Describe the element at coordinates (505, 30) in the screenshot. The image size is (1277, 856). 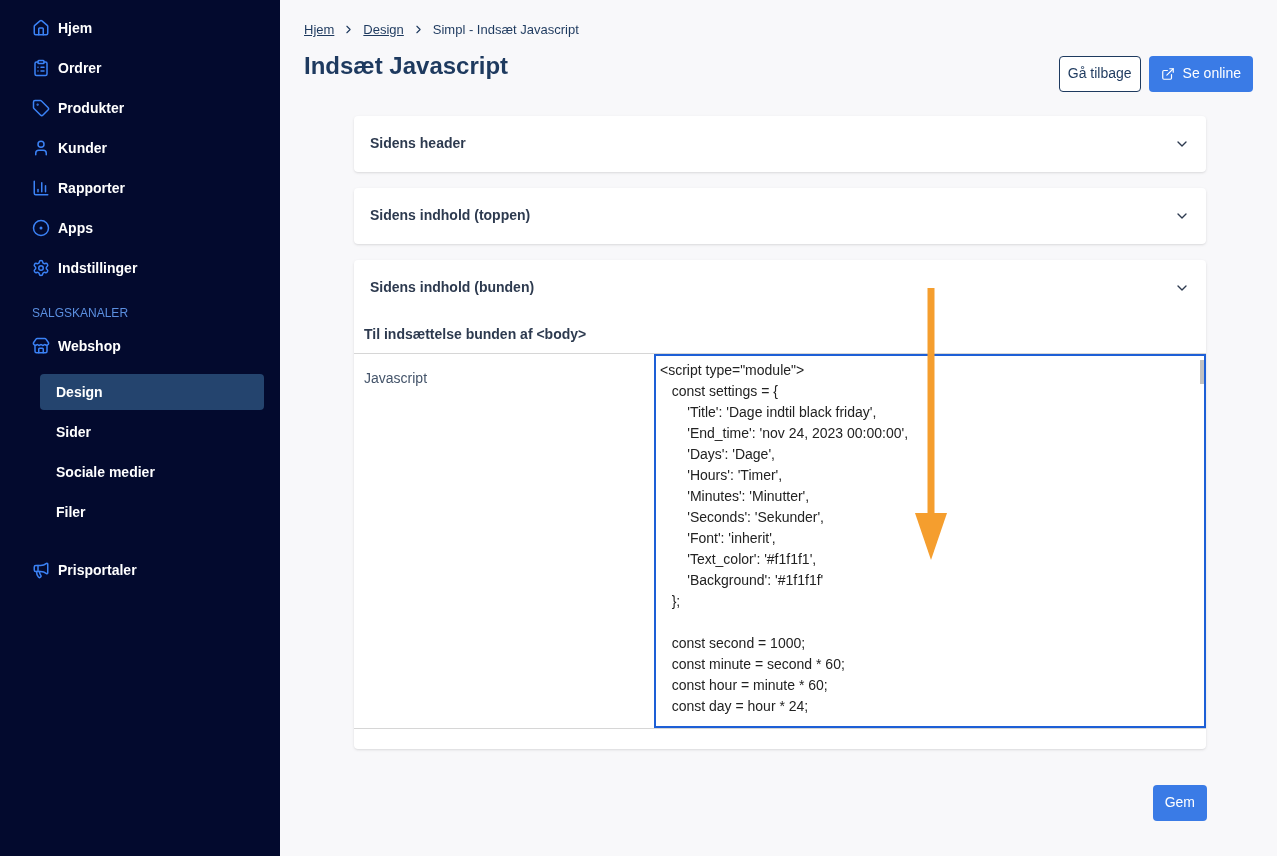
I see `breadcrumb-current: Simpl - Indsæt Javascript` at that location.